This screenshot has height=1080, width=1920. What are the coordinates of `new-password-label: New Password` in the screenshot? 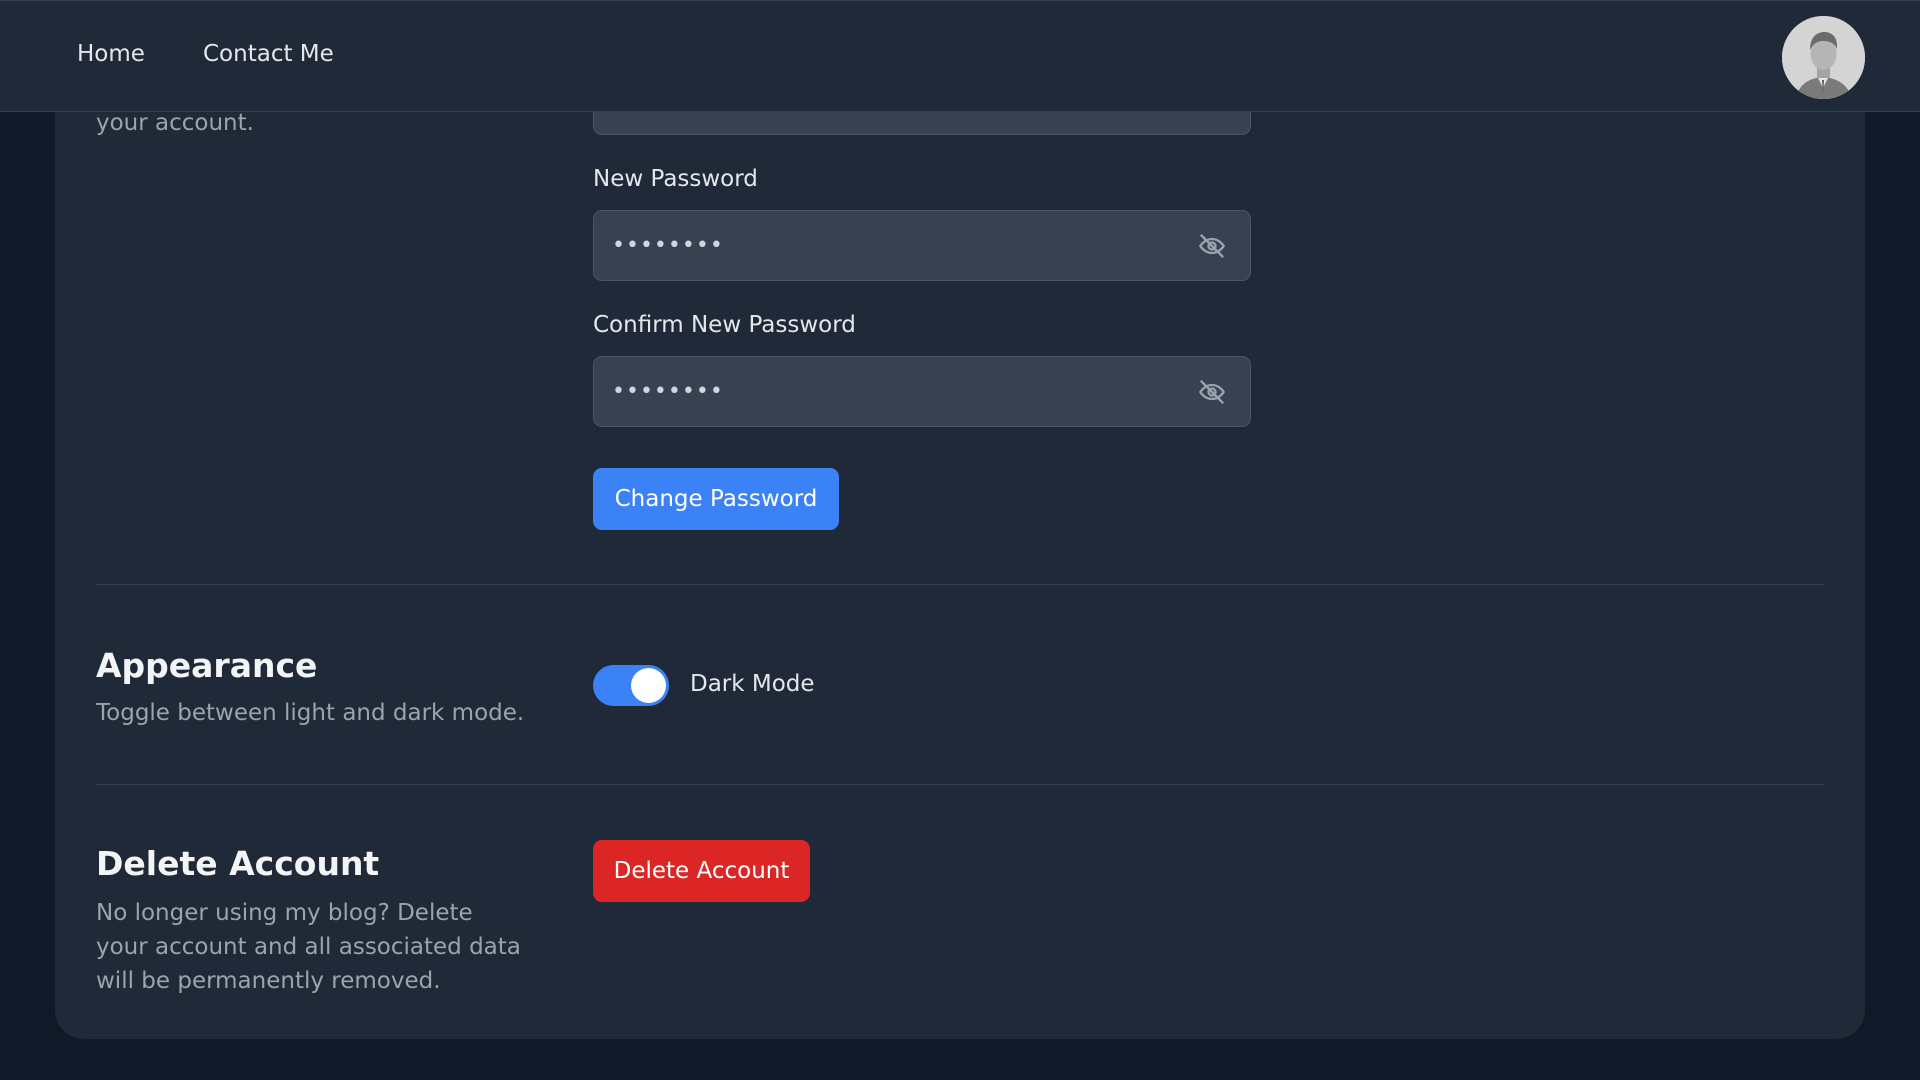 It's located at (675, 179).